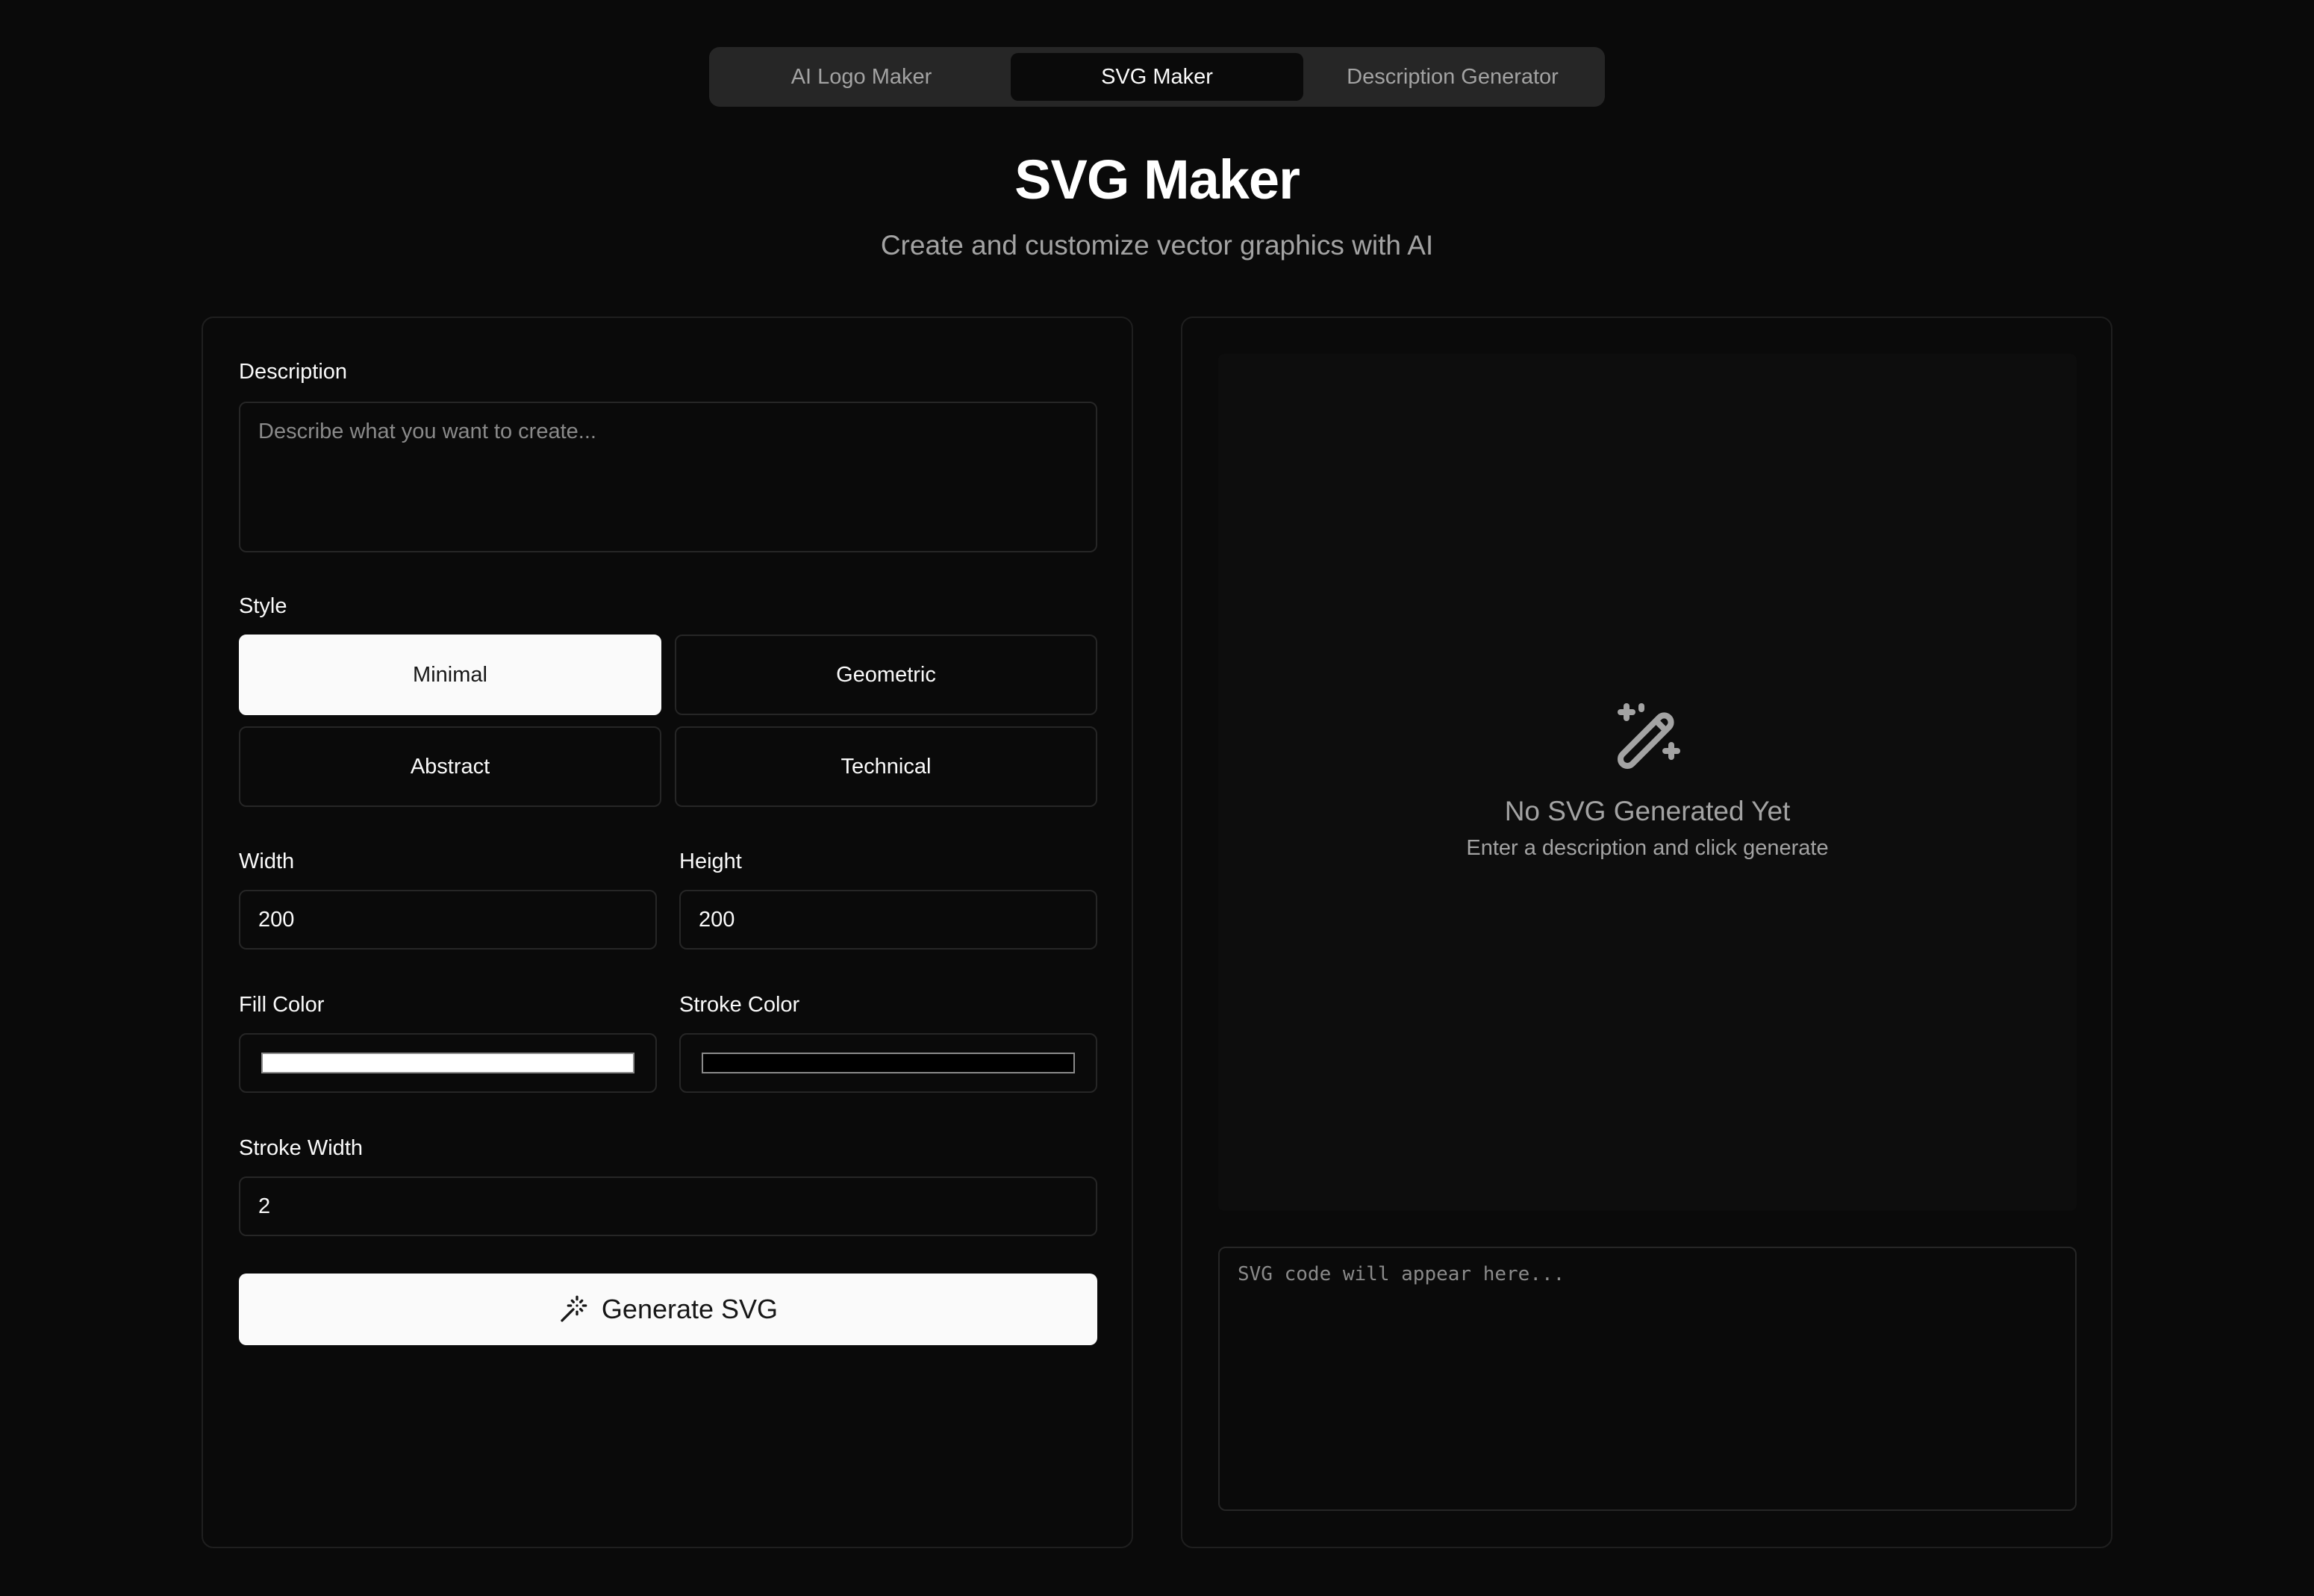 Image resolution: width=2314 pixels, height=1596 pixels. What do you see at coordinates (277, 919) in the screenshot?
I see `width-value: 200` at bounding box center [277, 919].